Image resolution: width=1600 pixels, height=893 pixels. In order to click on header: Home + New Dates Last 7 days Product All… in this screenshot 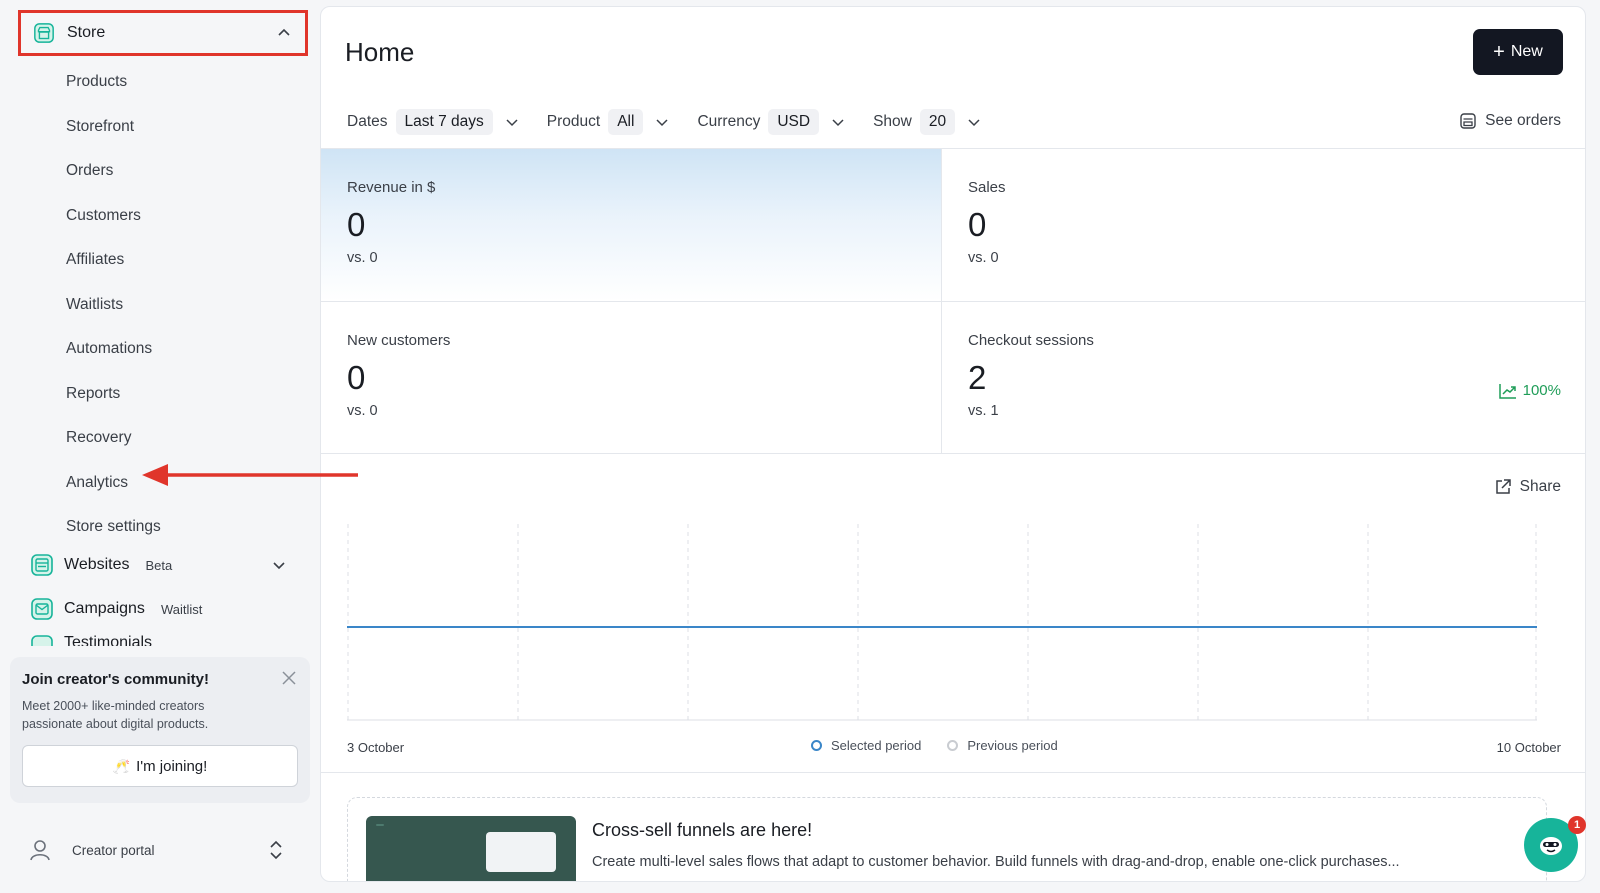, I will do `click(953, 77)`.